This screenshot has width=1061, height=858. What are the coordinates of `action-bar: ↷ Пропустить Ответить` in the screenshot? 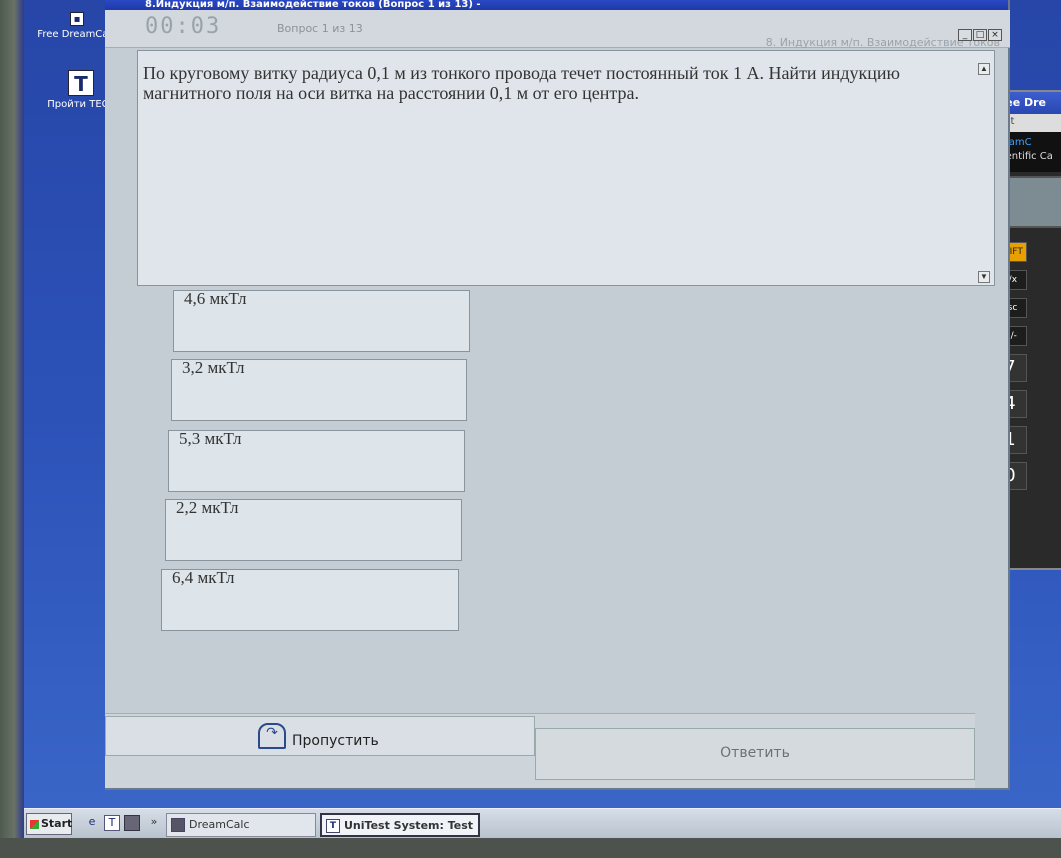 It's located at (540, 750).